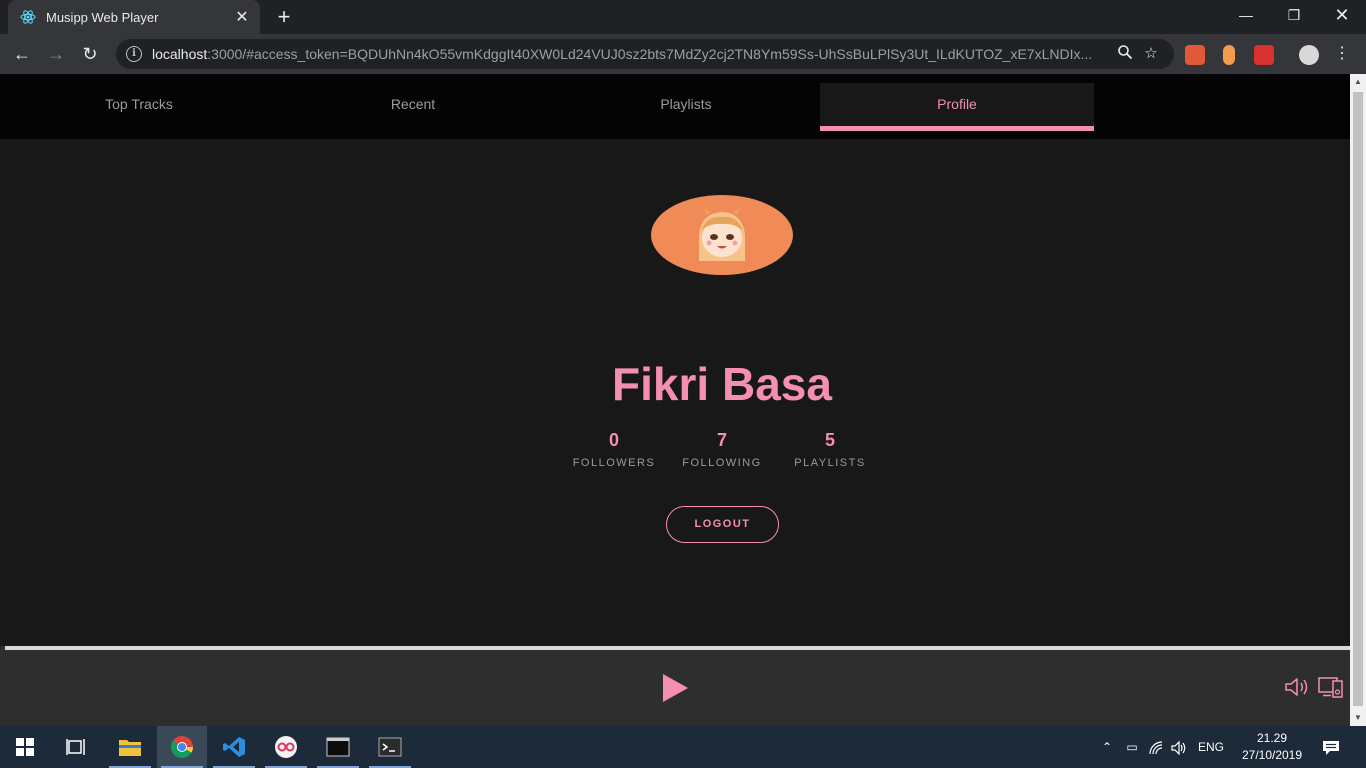 The width and height of the screenshot is (1366, 768). I want to click on powershell-button, so click(390, 747).